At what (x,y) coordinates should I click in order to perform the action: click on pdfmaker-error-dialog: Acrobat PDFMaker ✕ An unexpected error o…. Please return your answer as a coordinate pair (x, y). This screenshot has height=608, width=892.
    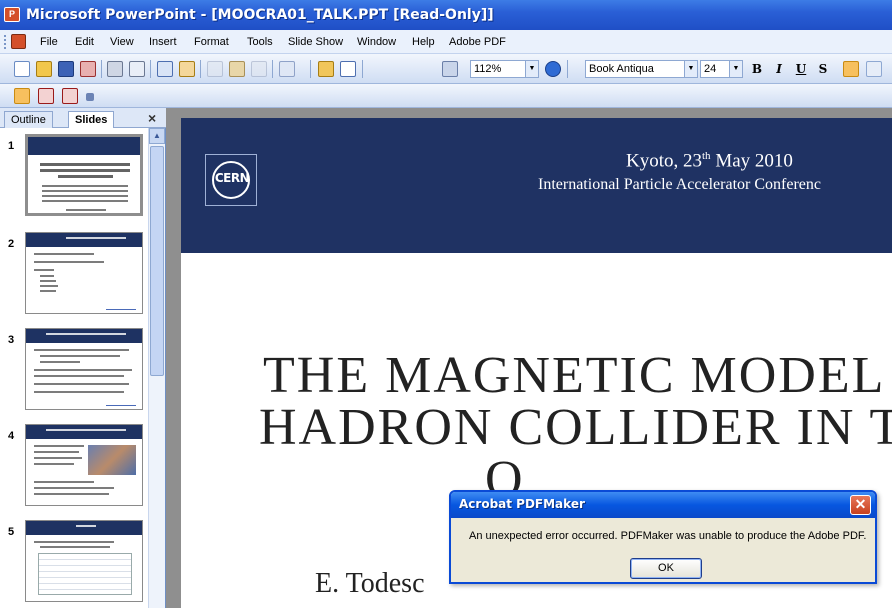
    Looking at the image, I should click on (663, 537).